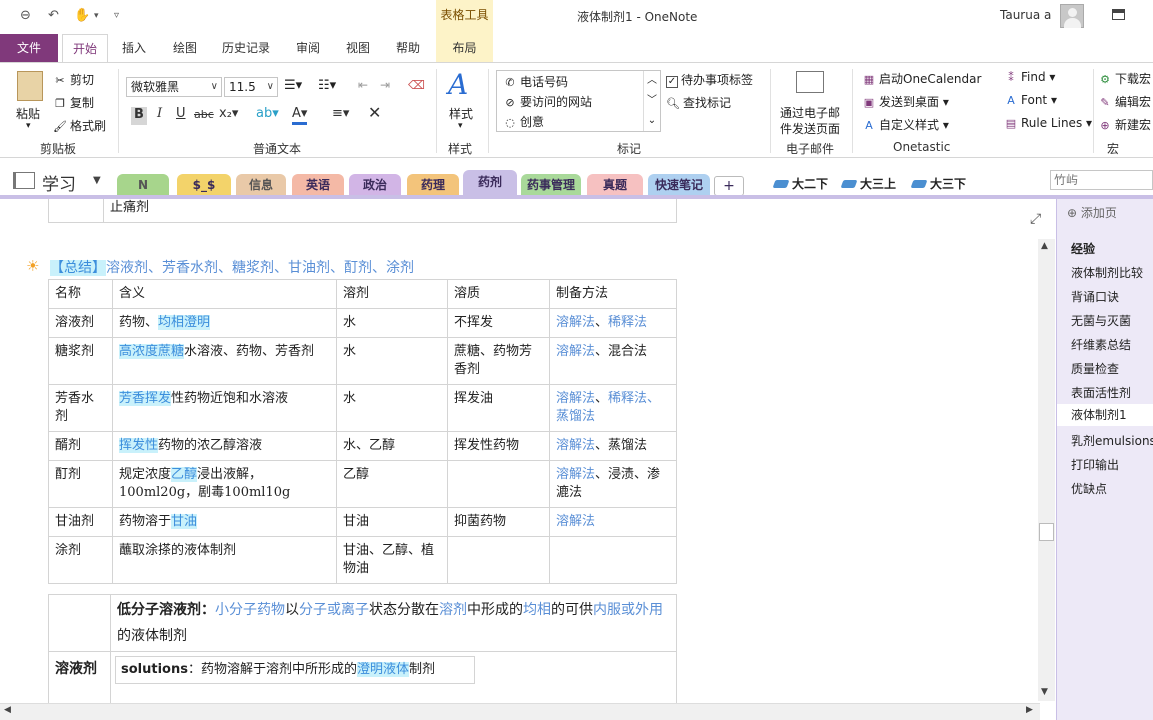 Image resolution: width=1153 pixels, height=720 pixels. Describe the element at coordinates (498, 484) in the screenshot. I see `cell-solute` at that location.